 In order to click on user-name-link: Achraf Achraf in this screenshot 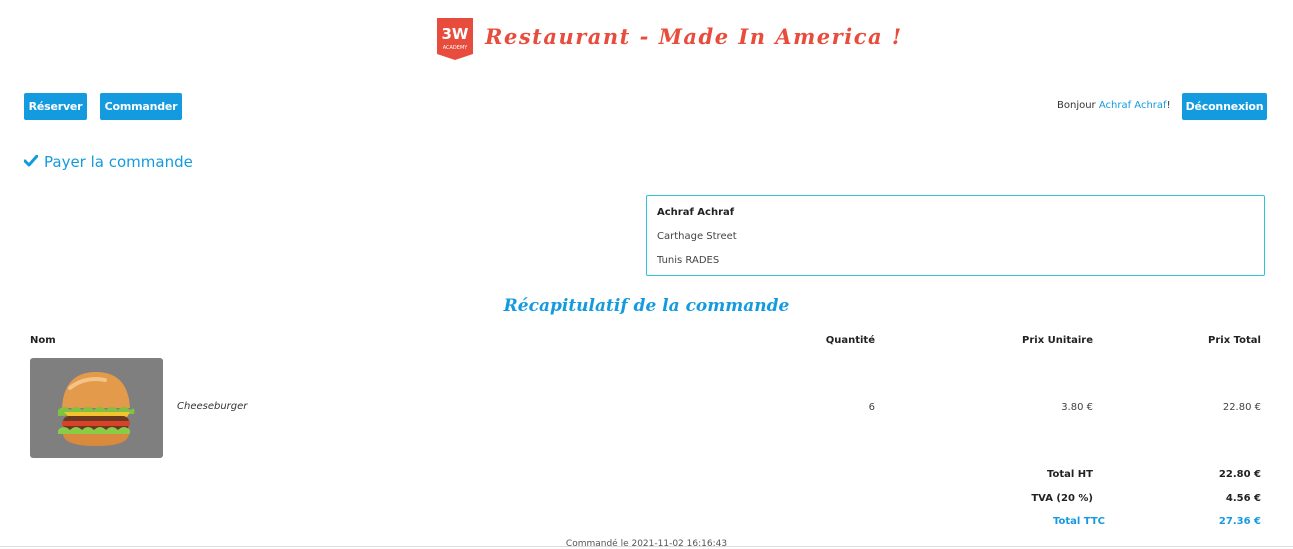, I will do `click(1133, 105)`.